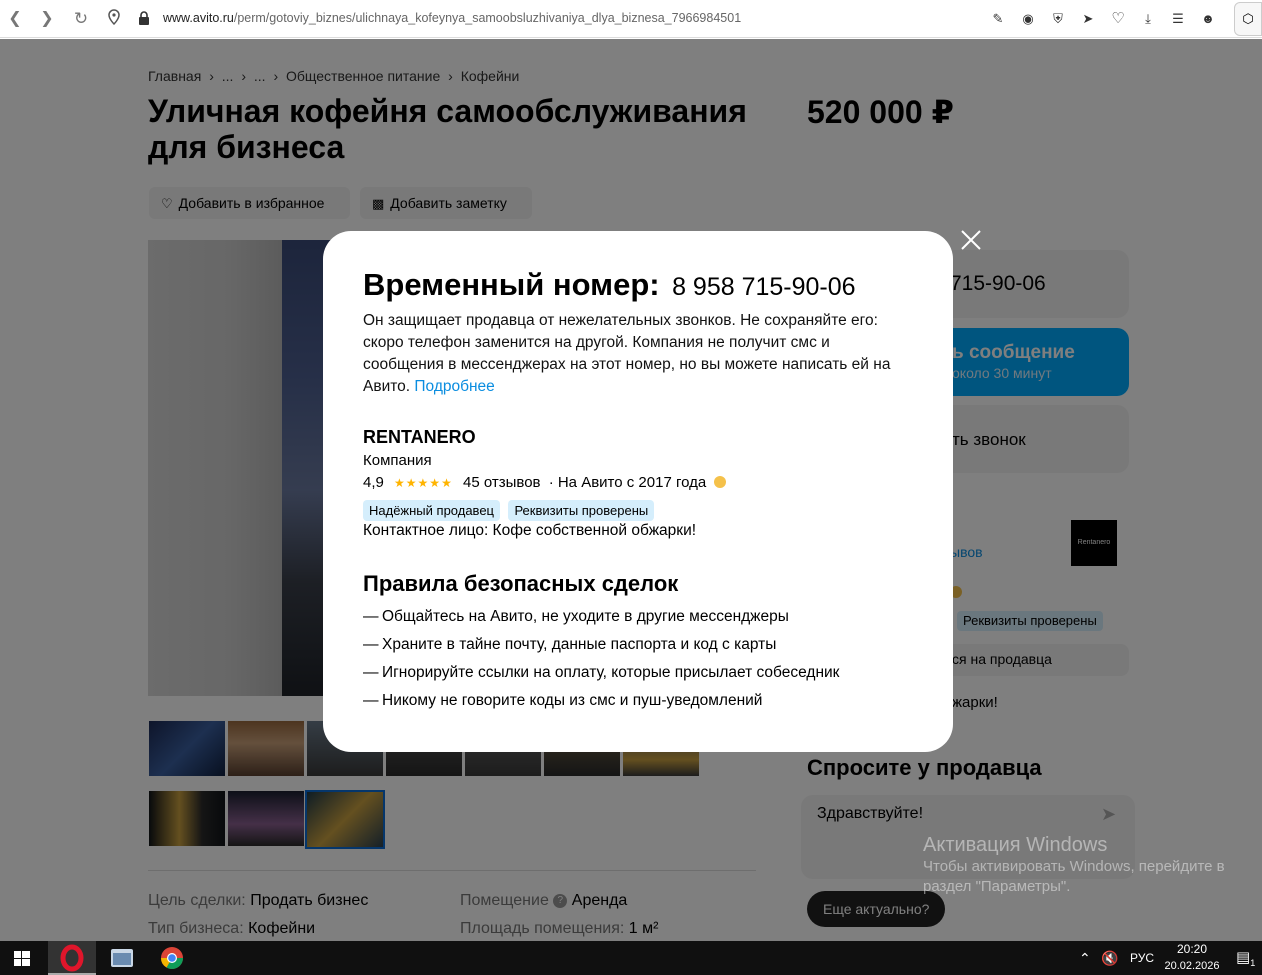  What do you see at coordinates (997, 886) in the screenshot?
I see `activation-watermark-line: раздел "Параметры".` at bounding box center [997, 886].